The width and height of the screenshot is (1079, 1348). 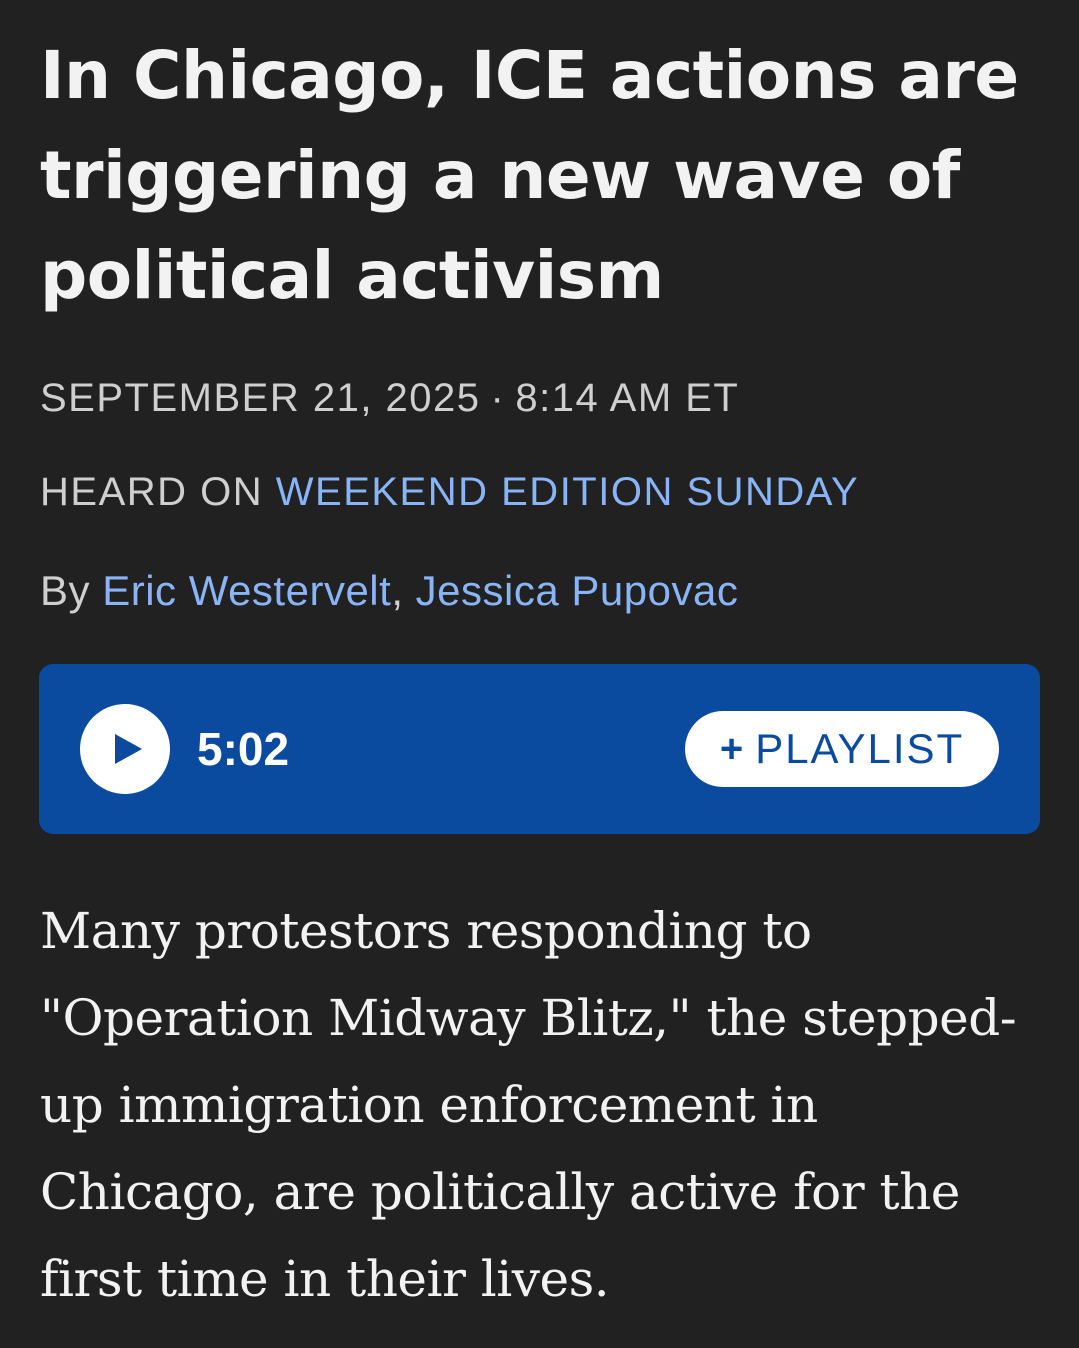 I want to click on playlist-label: PLAYLIST, so click(x=860, y=748).